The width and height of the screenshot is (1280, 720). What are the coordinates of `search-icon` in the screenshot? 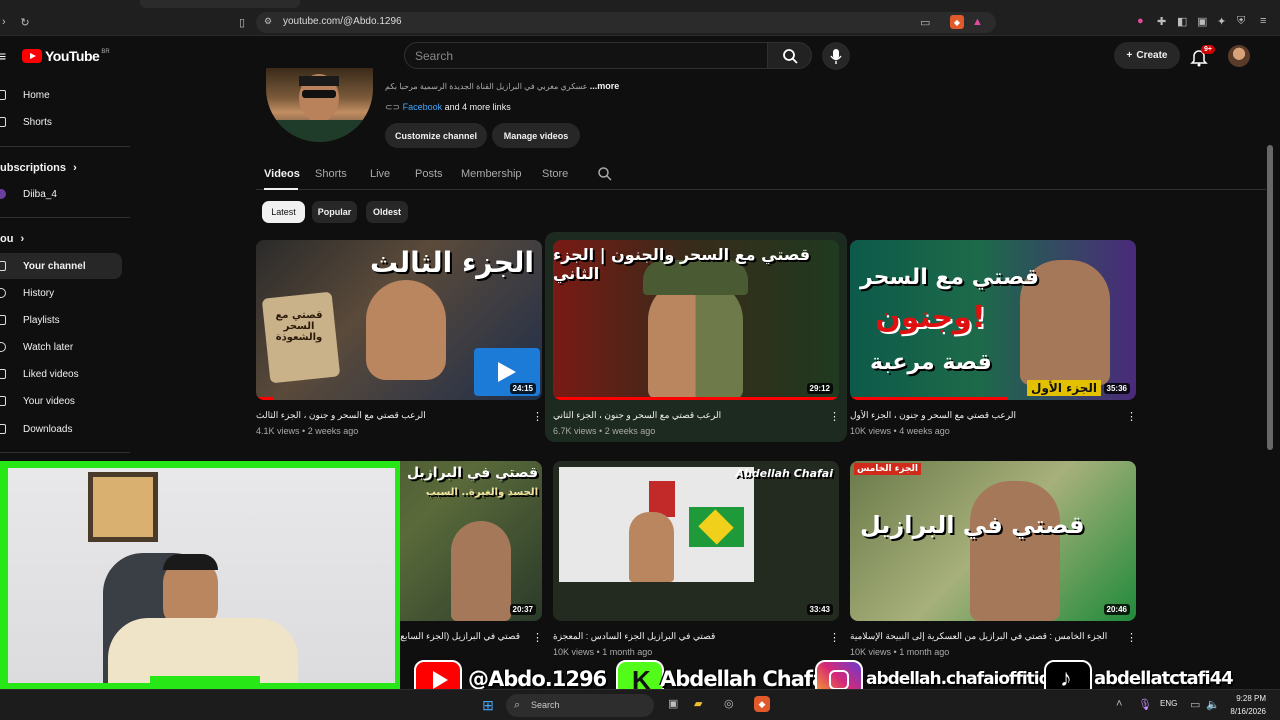 It's located at (790, 56).